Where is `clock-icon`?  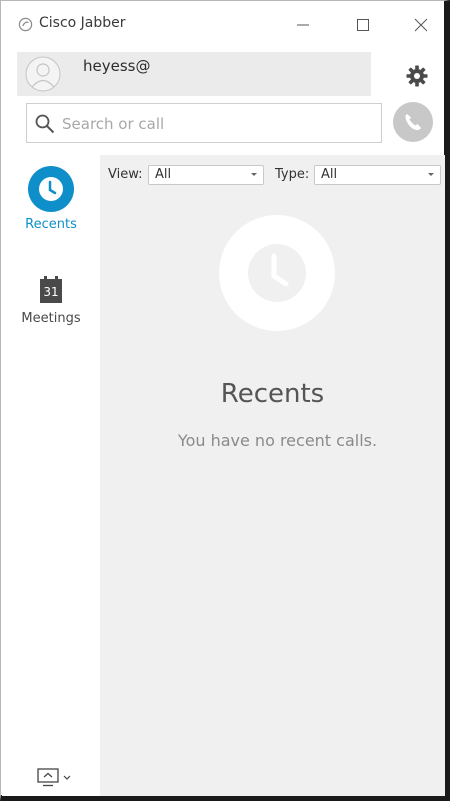
clock-icon is located at coordinates (51, 189).